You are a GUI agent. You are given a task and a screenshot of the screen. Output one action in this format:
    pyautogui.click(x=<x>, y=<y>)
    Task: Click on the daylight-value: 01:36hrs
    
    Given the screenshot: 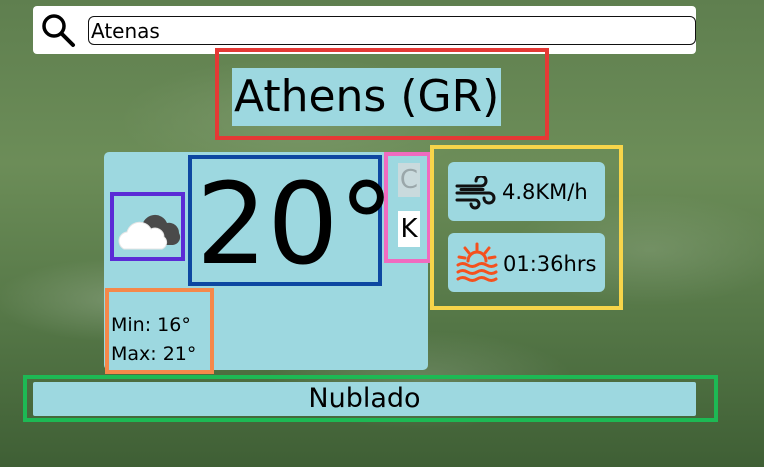 What is the action you would take?
    pyautogui.click(x=550, y=264)
    